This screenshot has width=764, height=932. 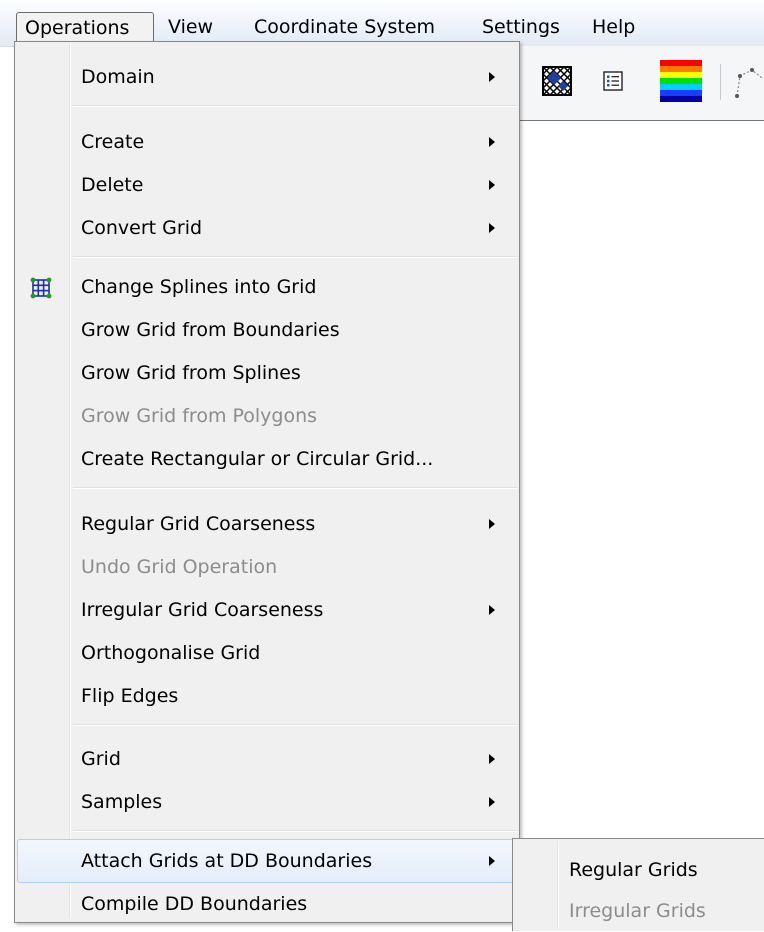 What do you see at coordinates (267, 185) in the screenshot?
I see `menu-item-delete: Delete` at bounding box center [267, 185].